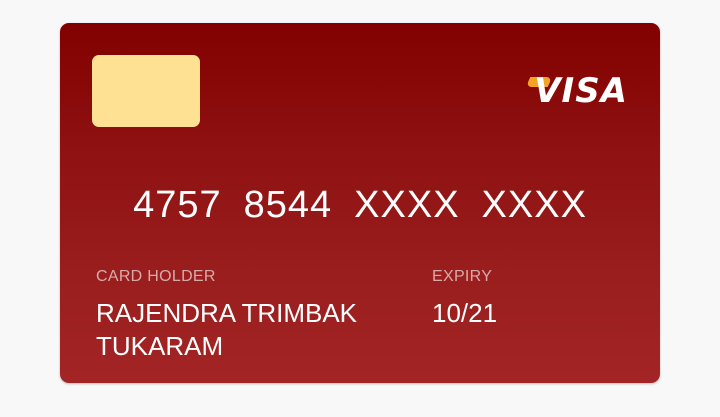 The image size is (720, 417). I want to click on expiry-label: EXPIRY, so click(462, 276).